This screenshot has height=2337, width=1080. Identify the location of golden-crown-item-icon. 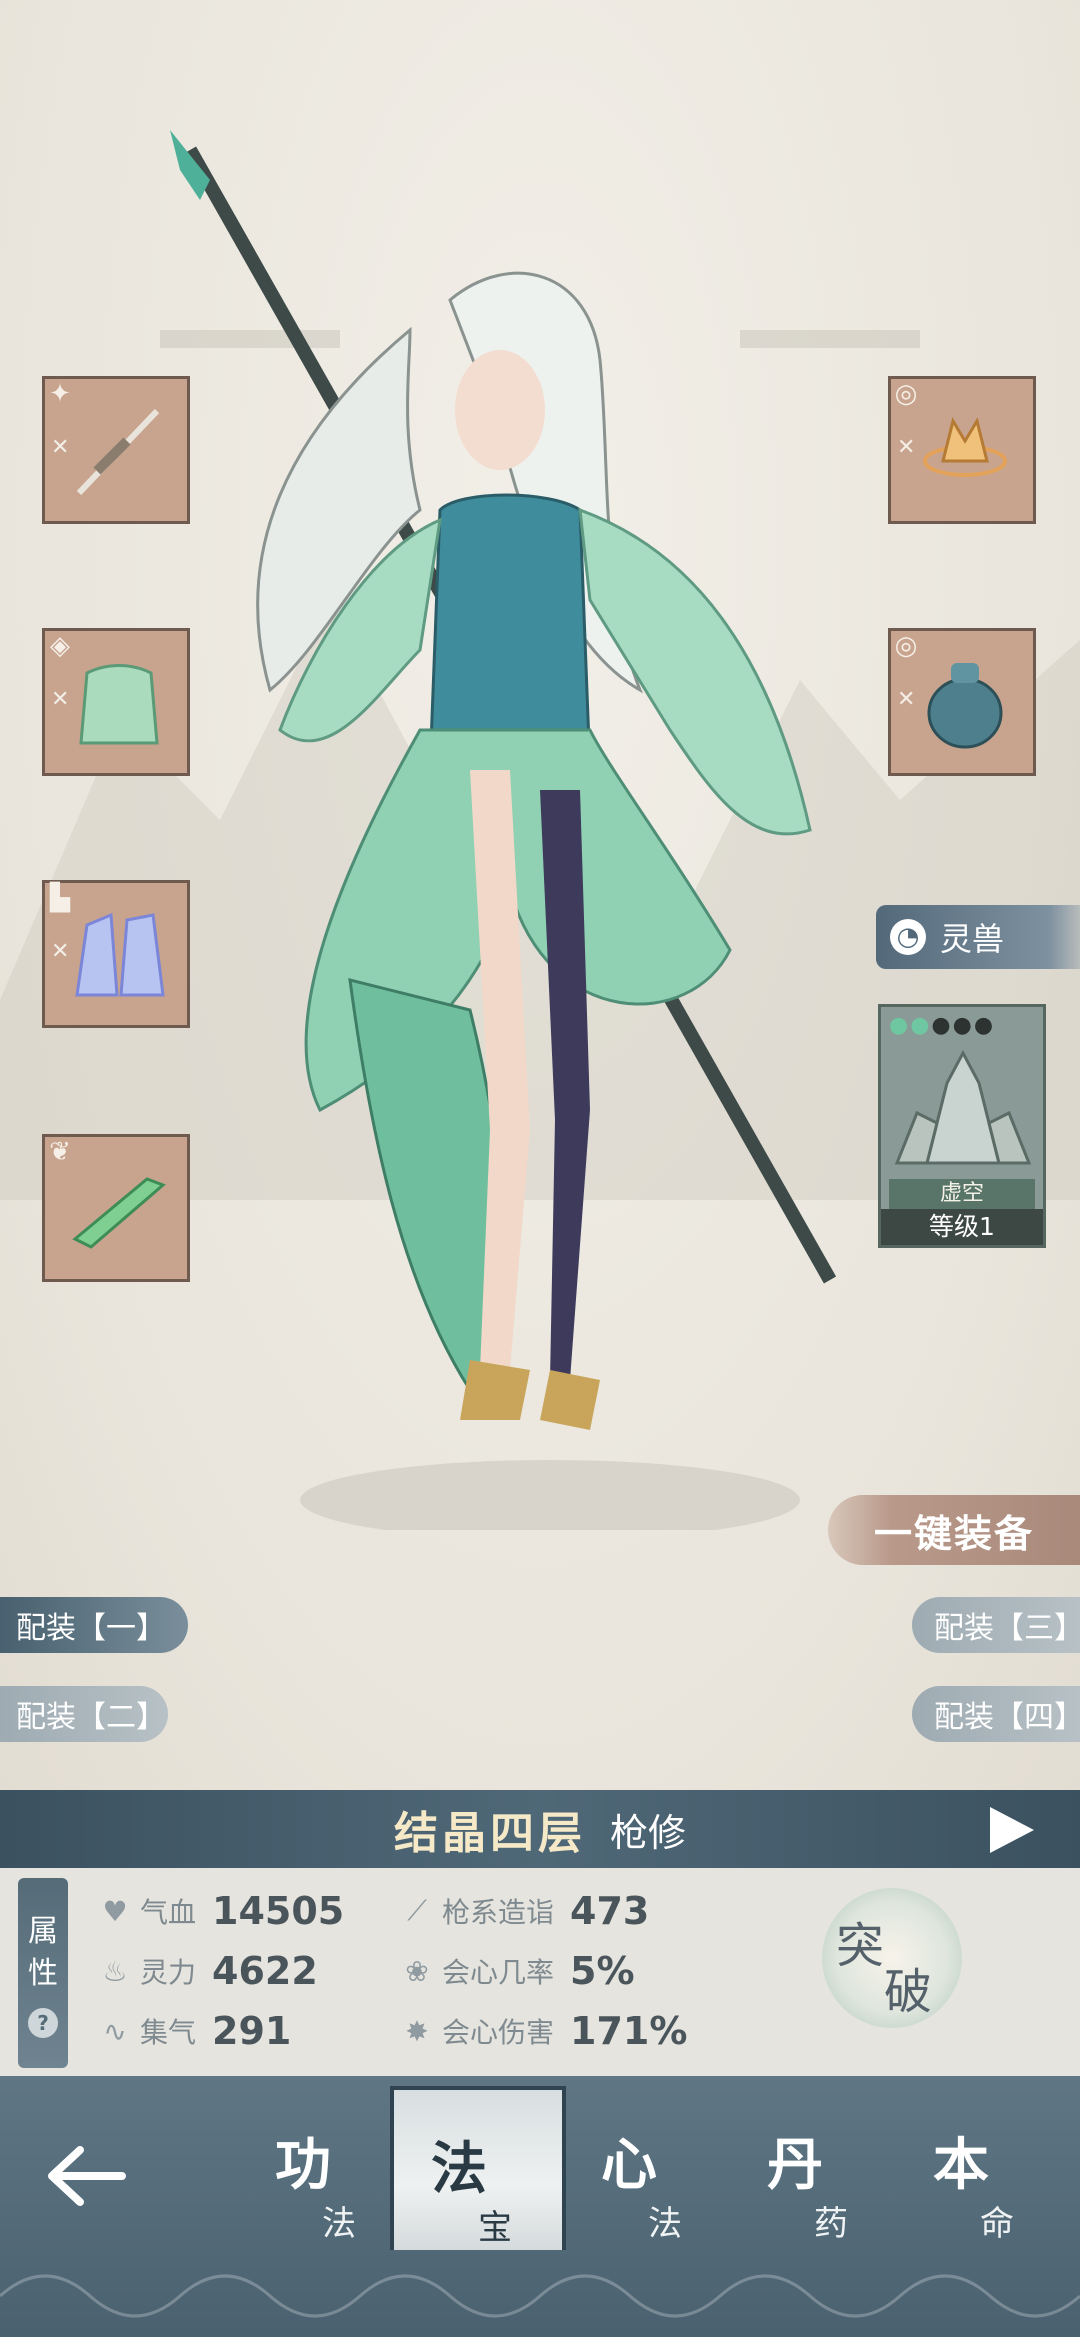
(965, 447).